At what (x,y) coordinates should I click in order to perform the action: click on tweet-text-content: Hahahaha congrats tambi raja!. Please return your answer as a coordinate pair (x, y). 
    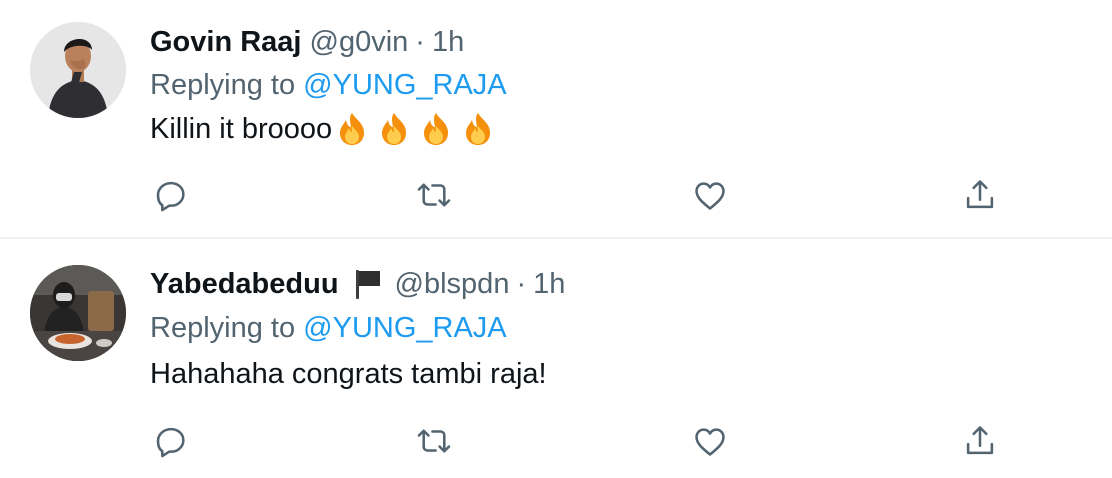
    Looking at the image, I should click on (348, 374).